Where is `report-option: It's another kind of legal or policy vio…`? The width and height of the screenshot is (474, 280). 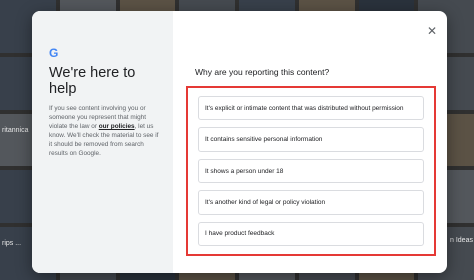
report-option: It's another kind of legal or policy vio… is located at coordinates (311, 202).